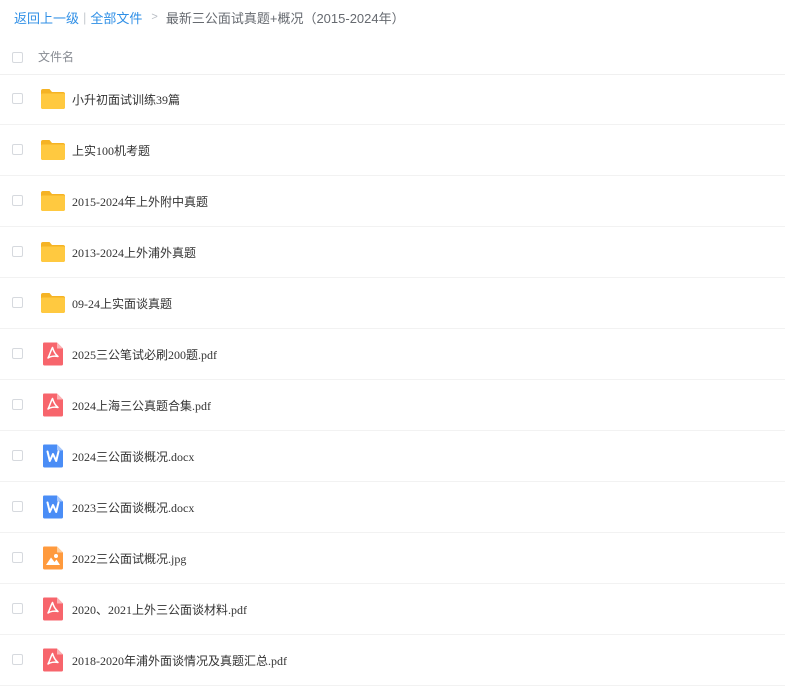  I want to click on file-name: 2024三公面谈概况.docx, so click(133, 456).